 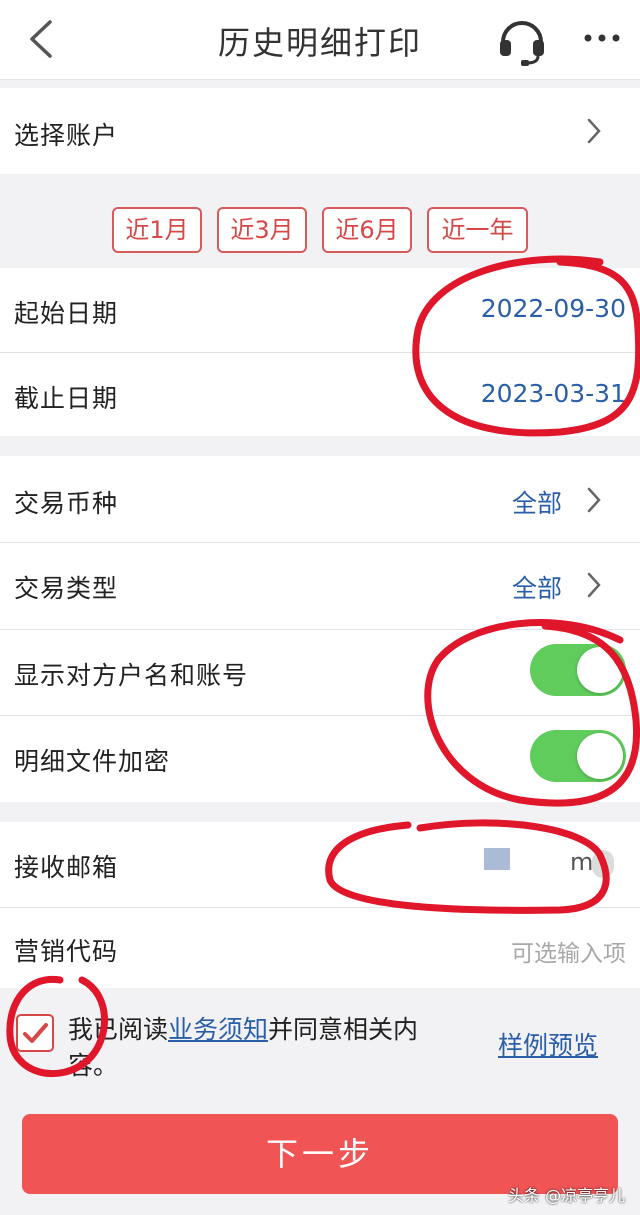 I want to click on show-counterparty-label: 显示对方户名和账号, so click(x=131, y=675).